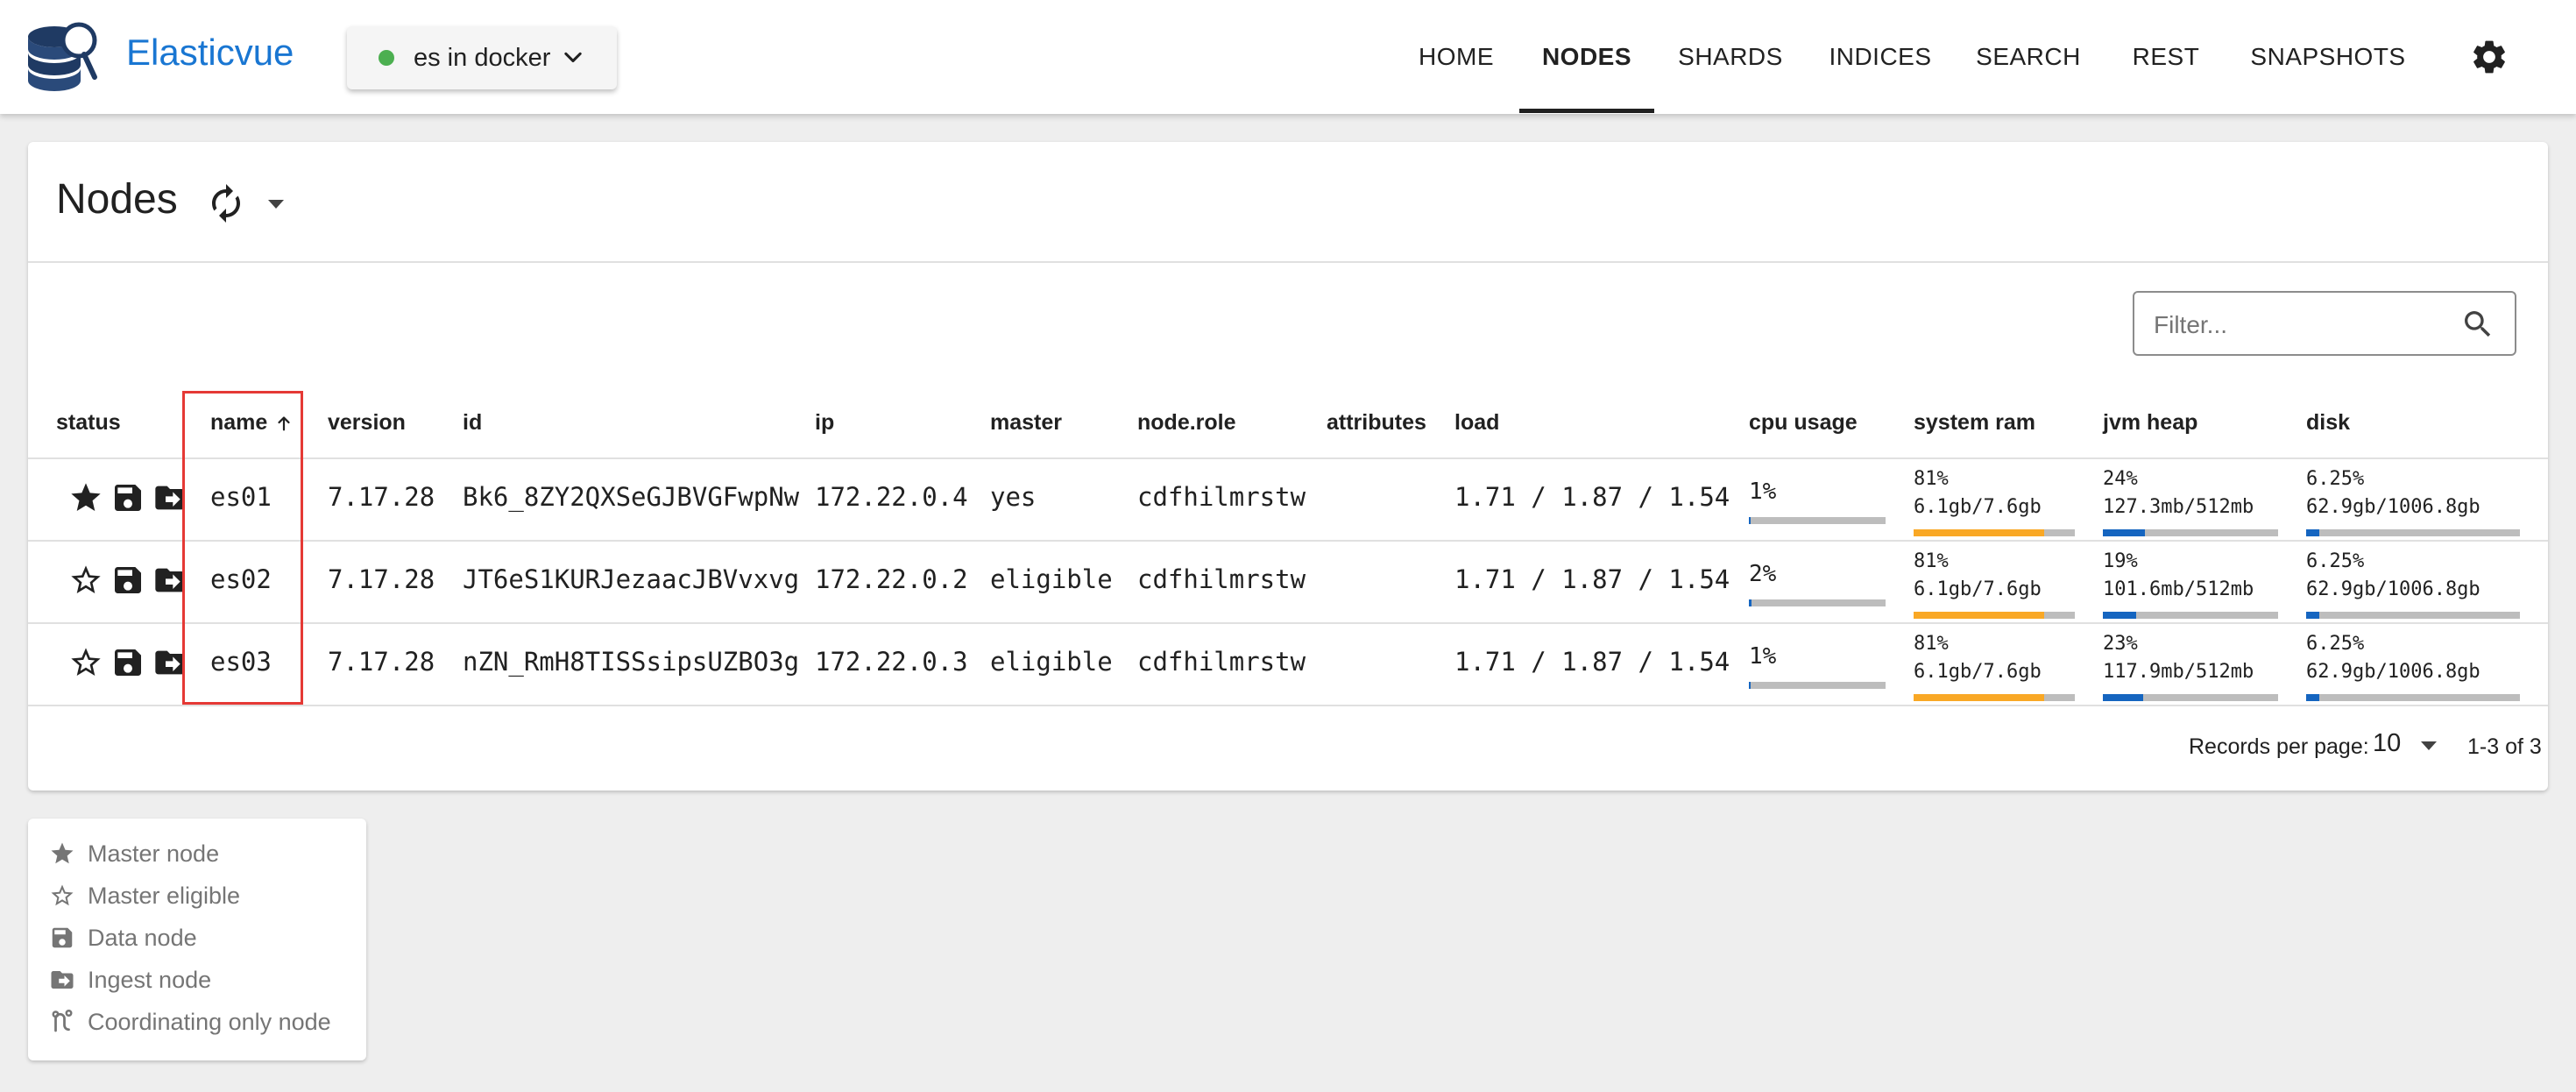 The height and width of the screenshot is (1092, 2576). What do you see at coordinates (573, 57) in the screenshot?
I see `chevron-down-icon` at bounding box center [573, 57].